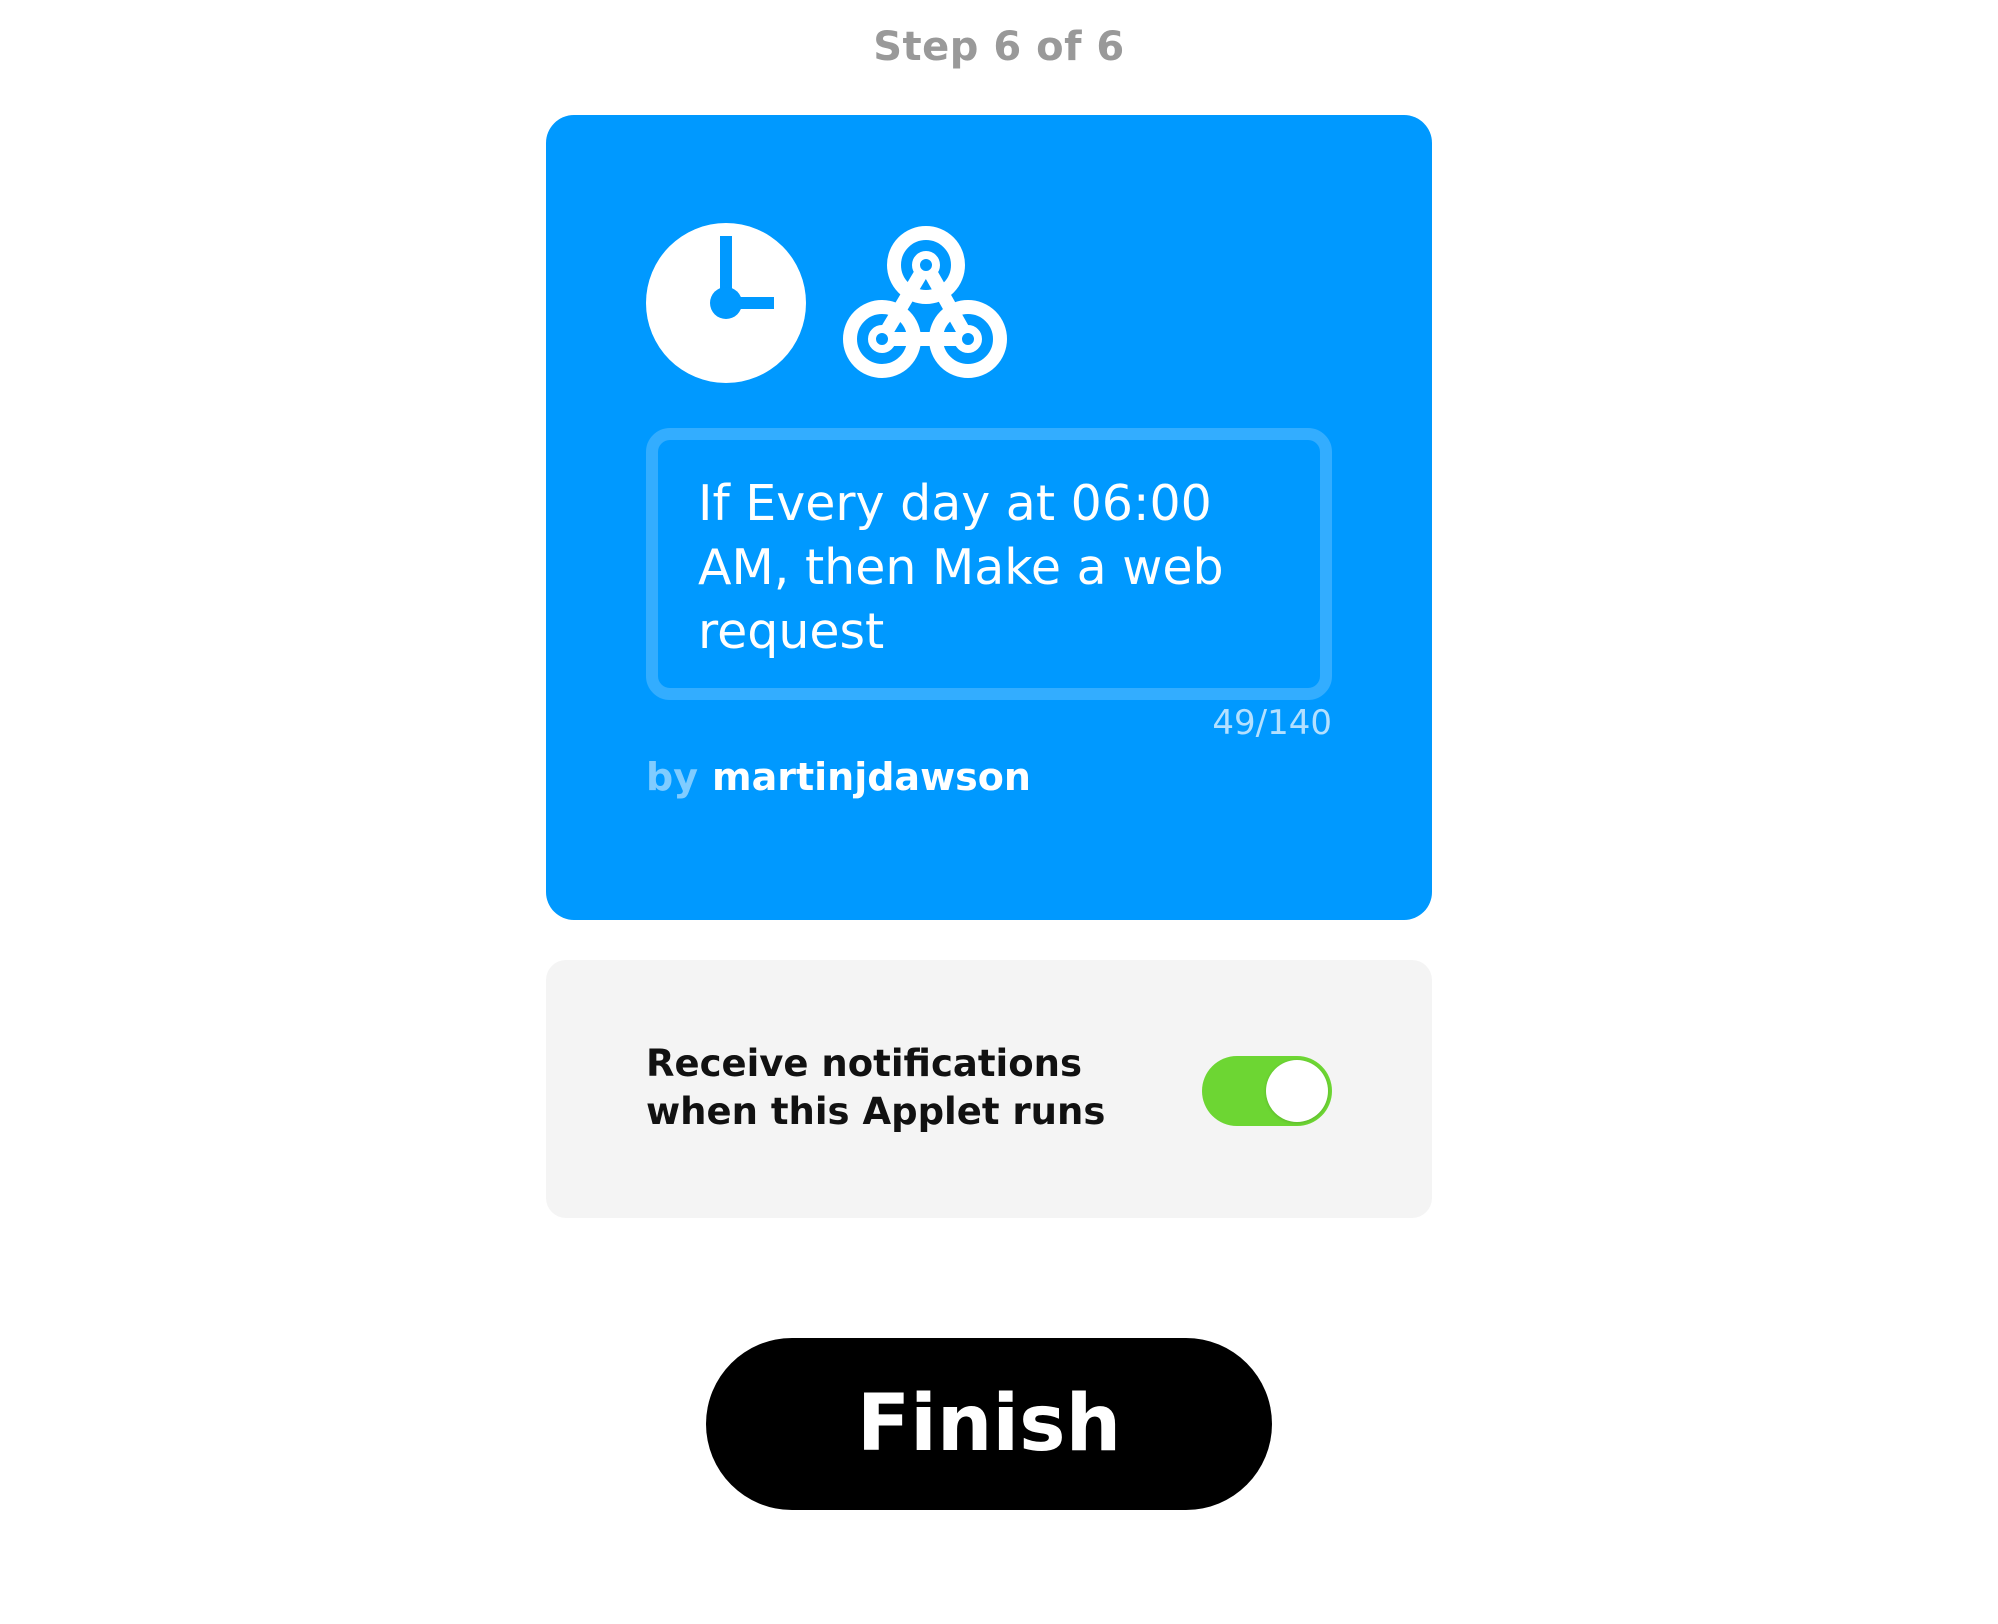  What do you see at coordinates (672, 777) in the screenshot?
I see `author-prefix: by` at bounding box center [672, 777].